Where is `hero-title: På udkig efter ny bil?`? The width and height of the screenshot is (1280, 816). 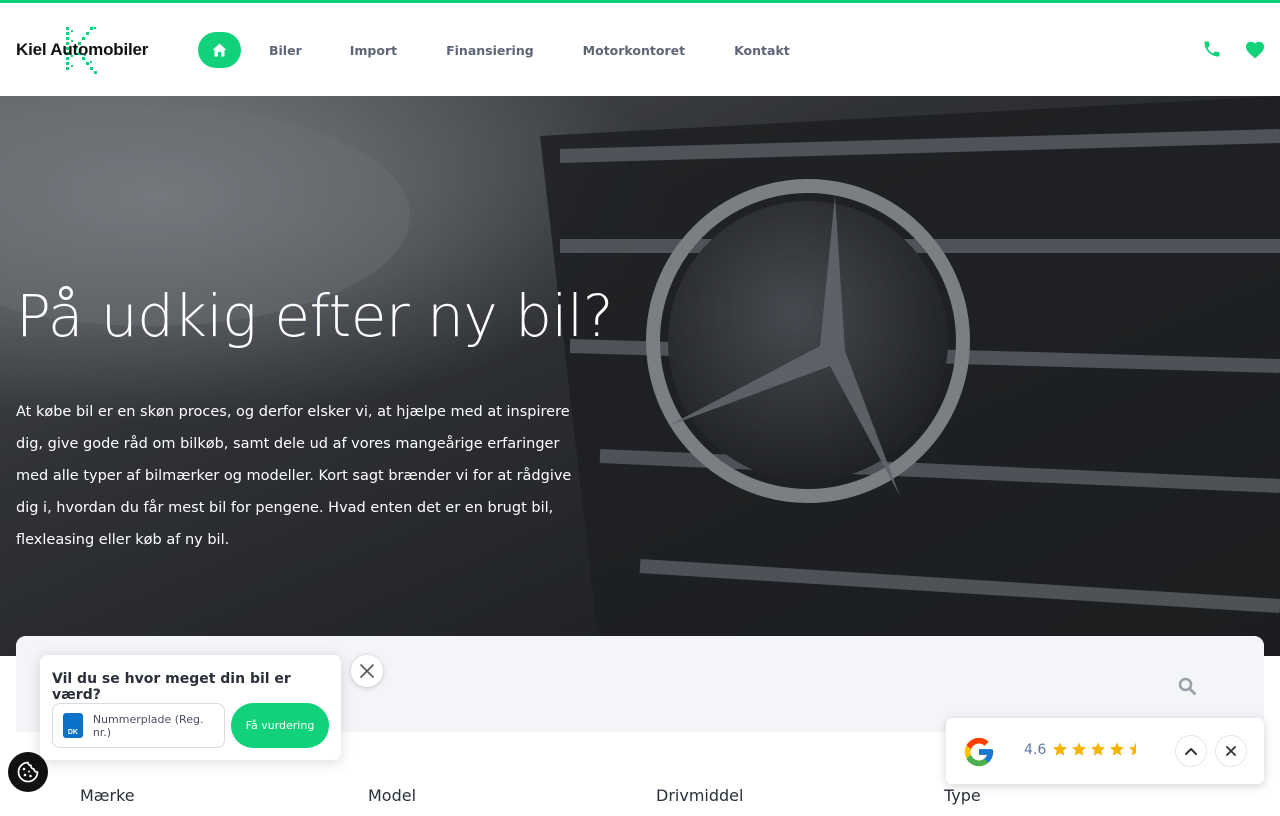
hero-title: På udkig efter ny bil? is located at coordinates (315, 316).